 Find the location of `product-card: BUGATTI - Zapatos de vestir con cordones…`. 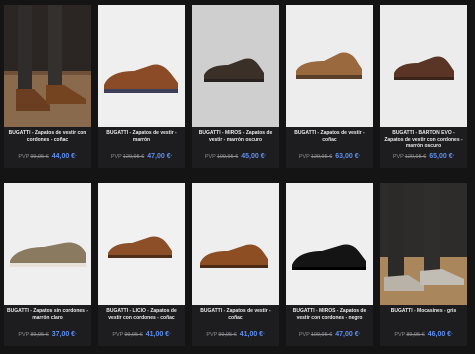

product-card: BUGATTI - Zapatos de vestir con cordones… is located at coordinates (47, 86).